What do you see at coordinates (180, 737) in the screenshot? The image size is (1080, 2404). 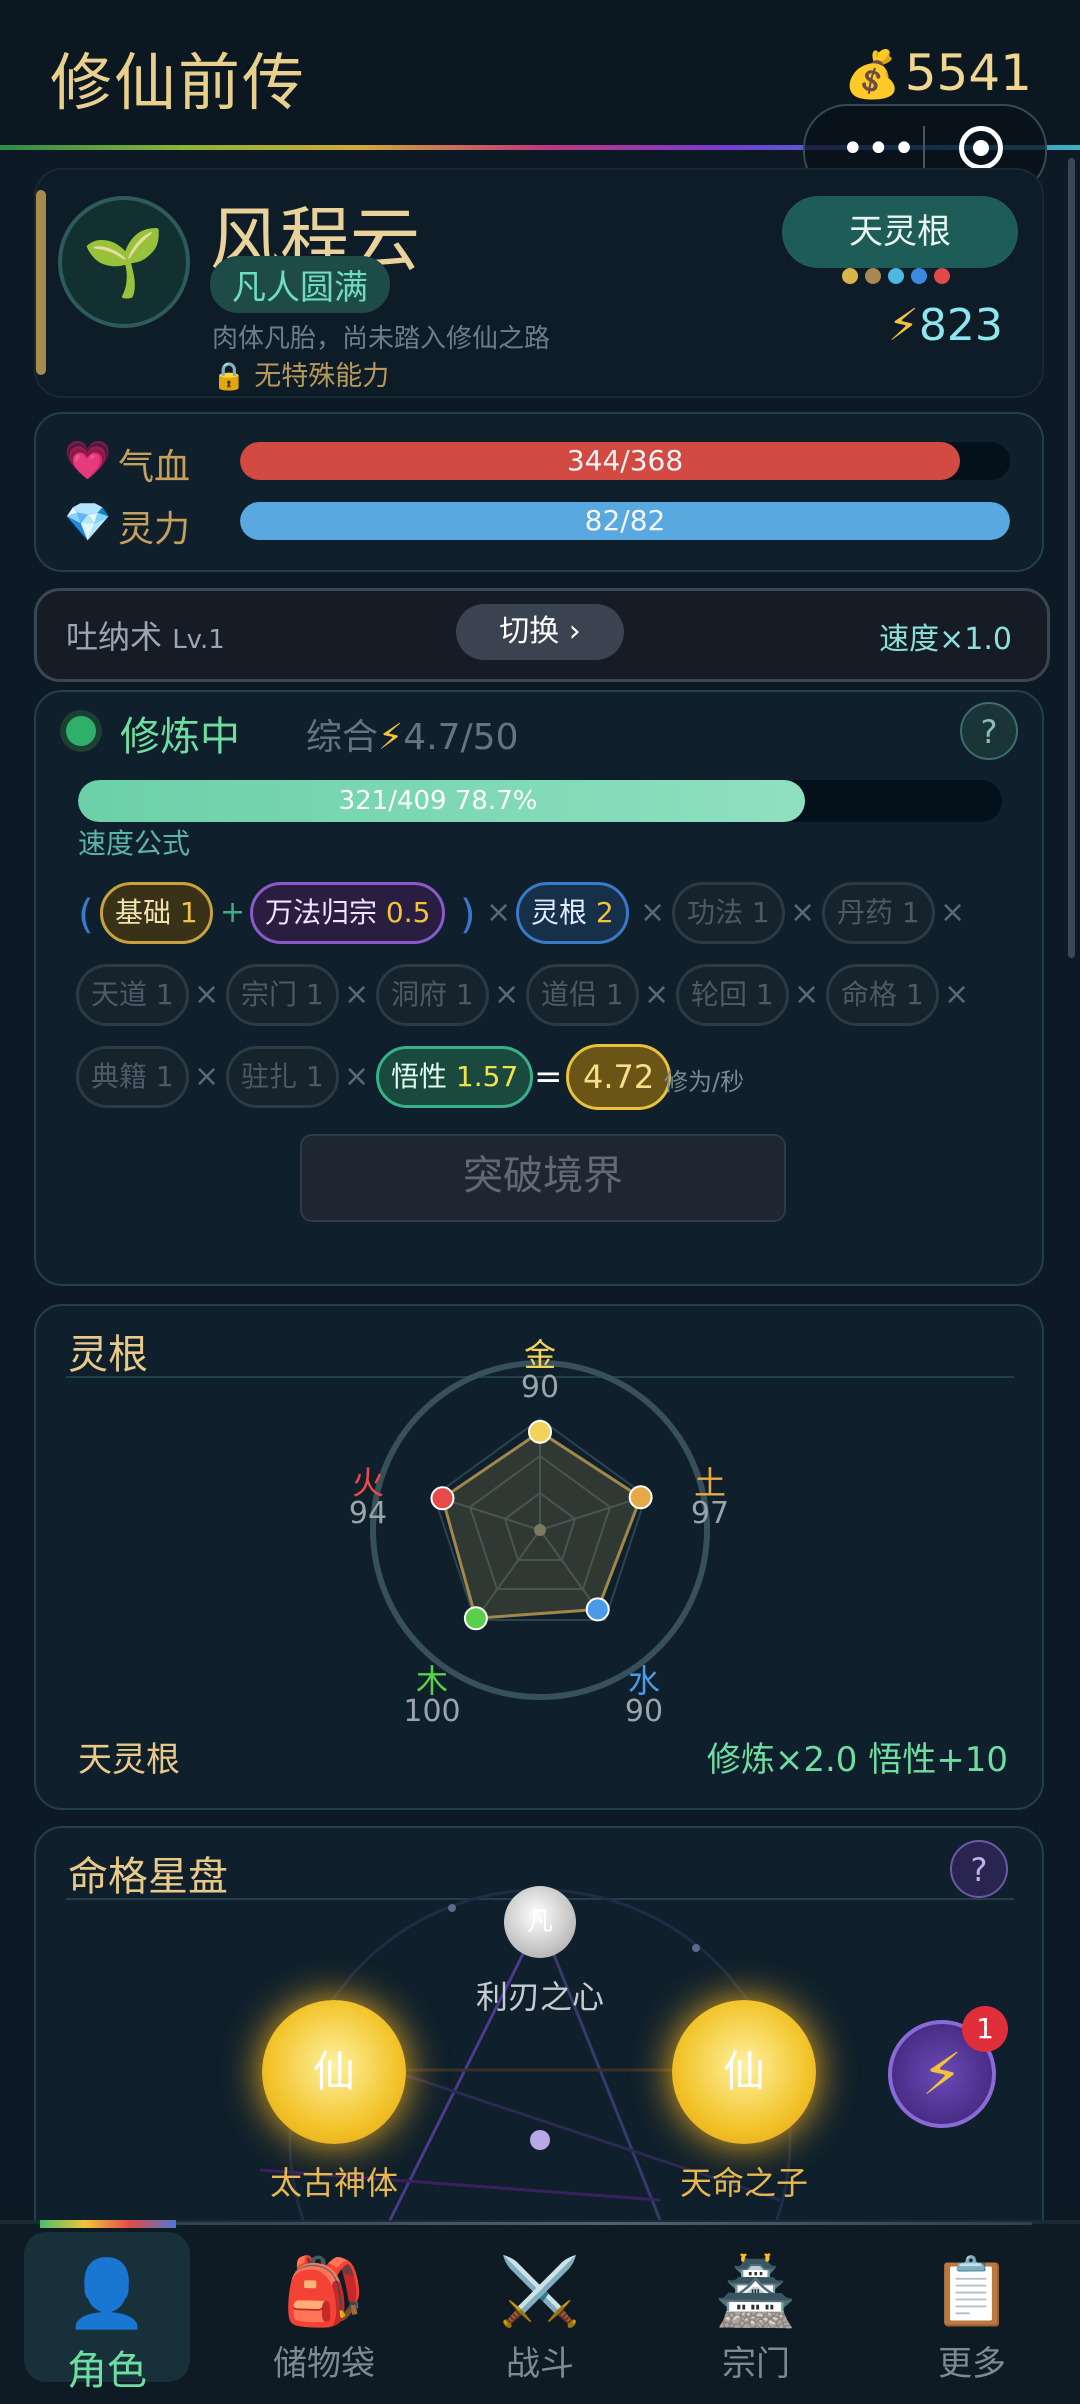 I see `cultivation-status: 修炼中` at bounding box center [180, 737].